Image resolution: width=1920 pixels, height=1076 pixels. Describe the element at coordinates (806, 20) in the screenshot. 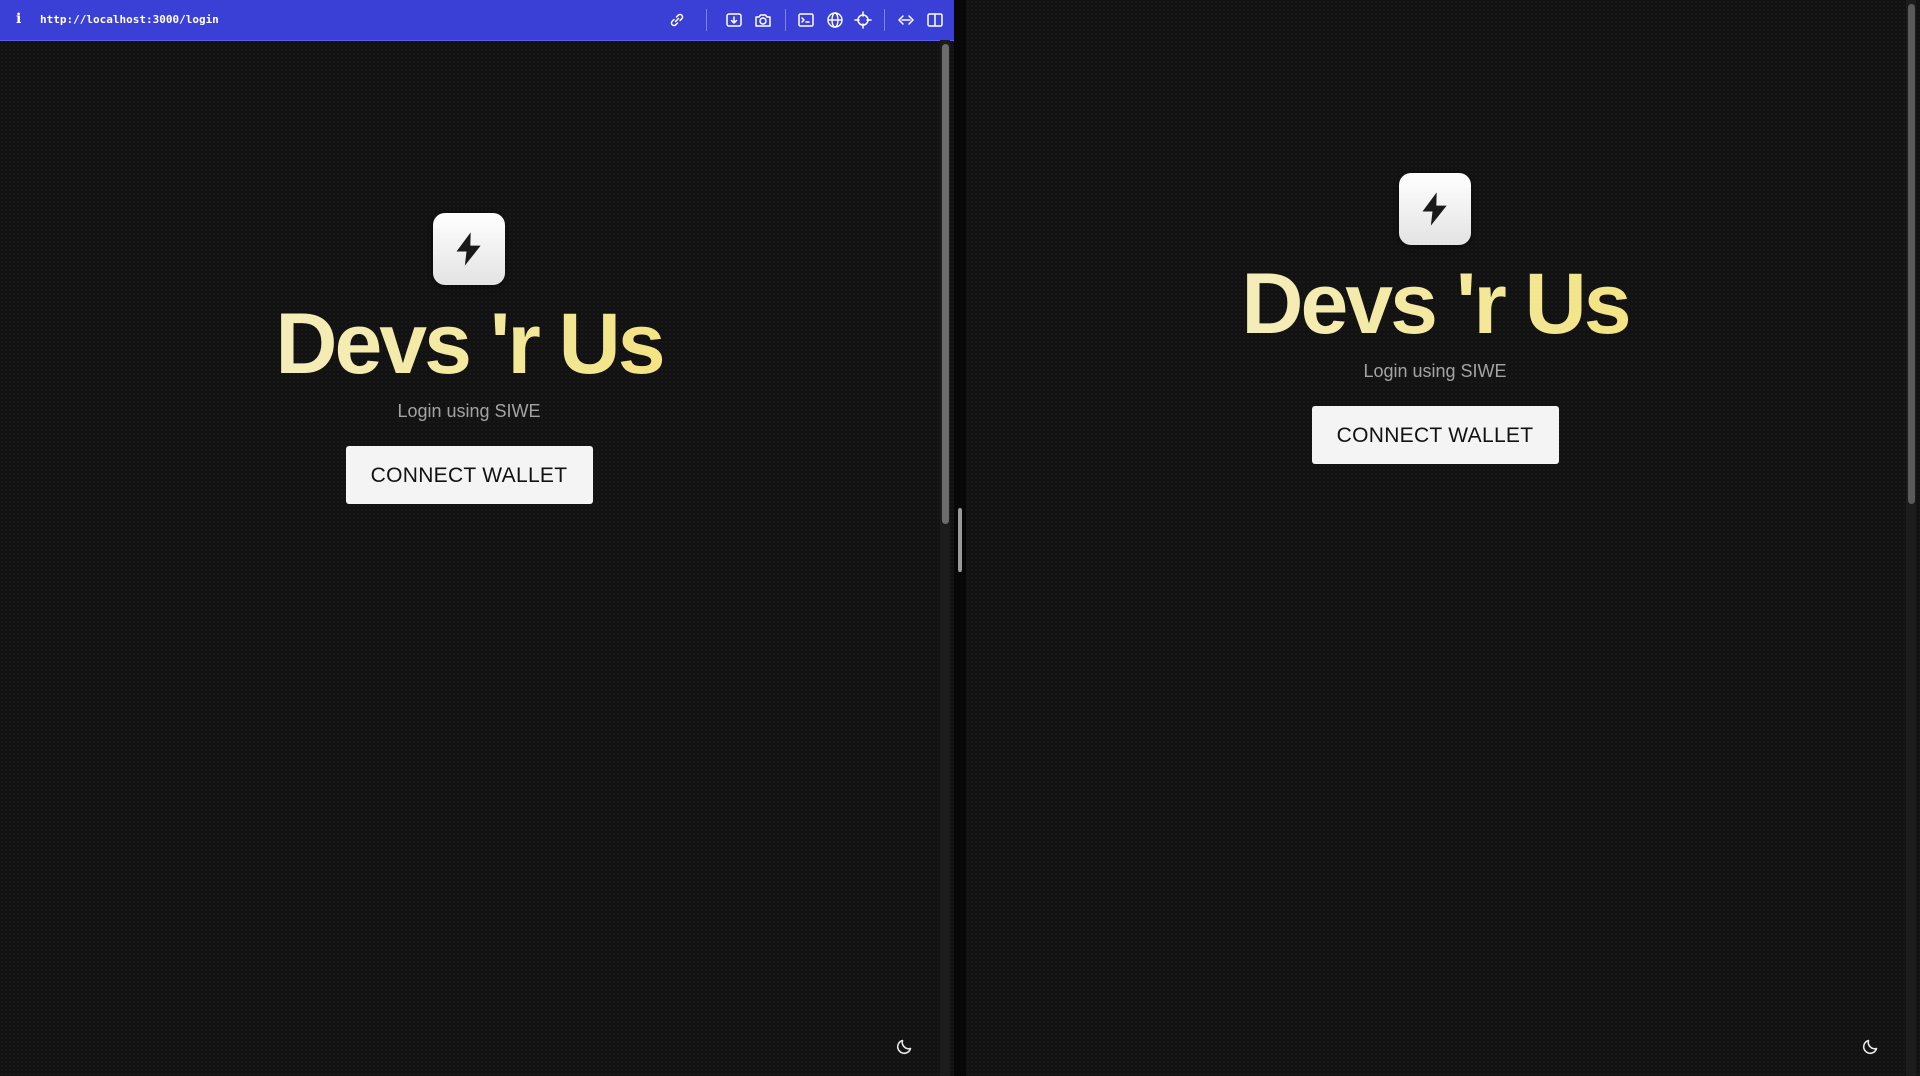

I see `terminal-icon` at that location.